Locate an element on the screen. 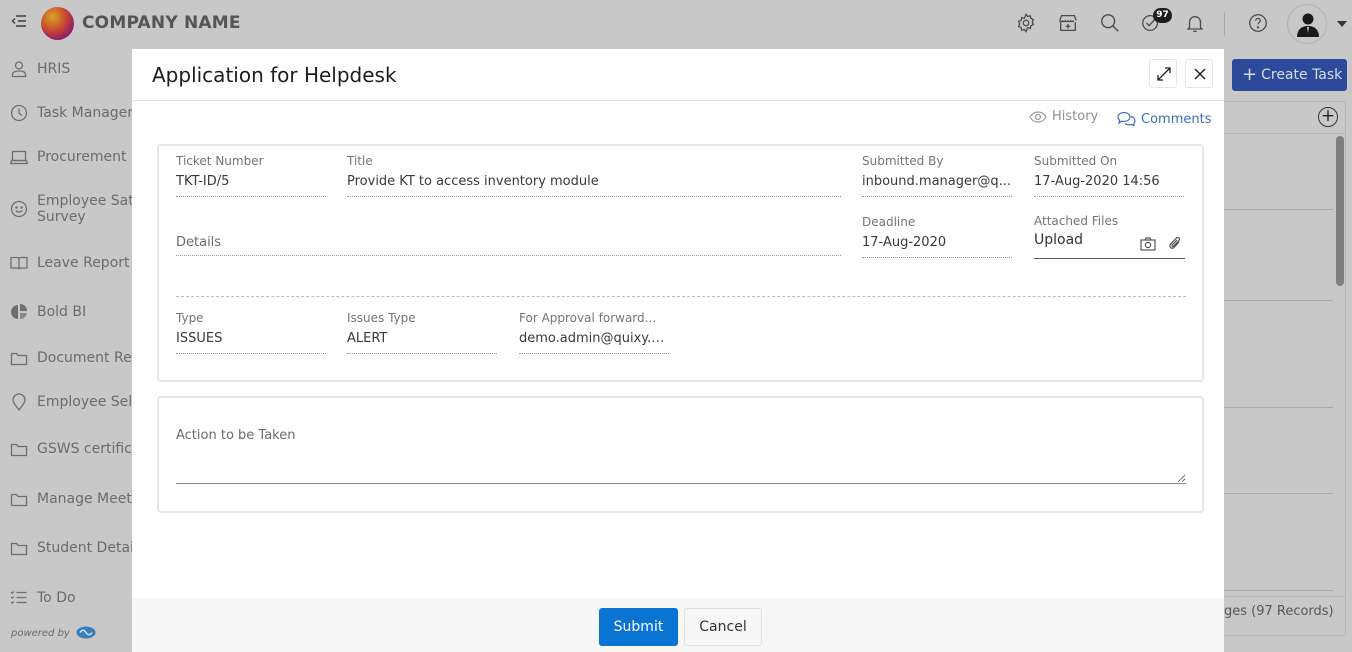  background-scrollbar is located at coordinates (1340, 211).